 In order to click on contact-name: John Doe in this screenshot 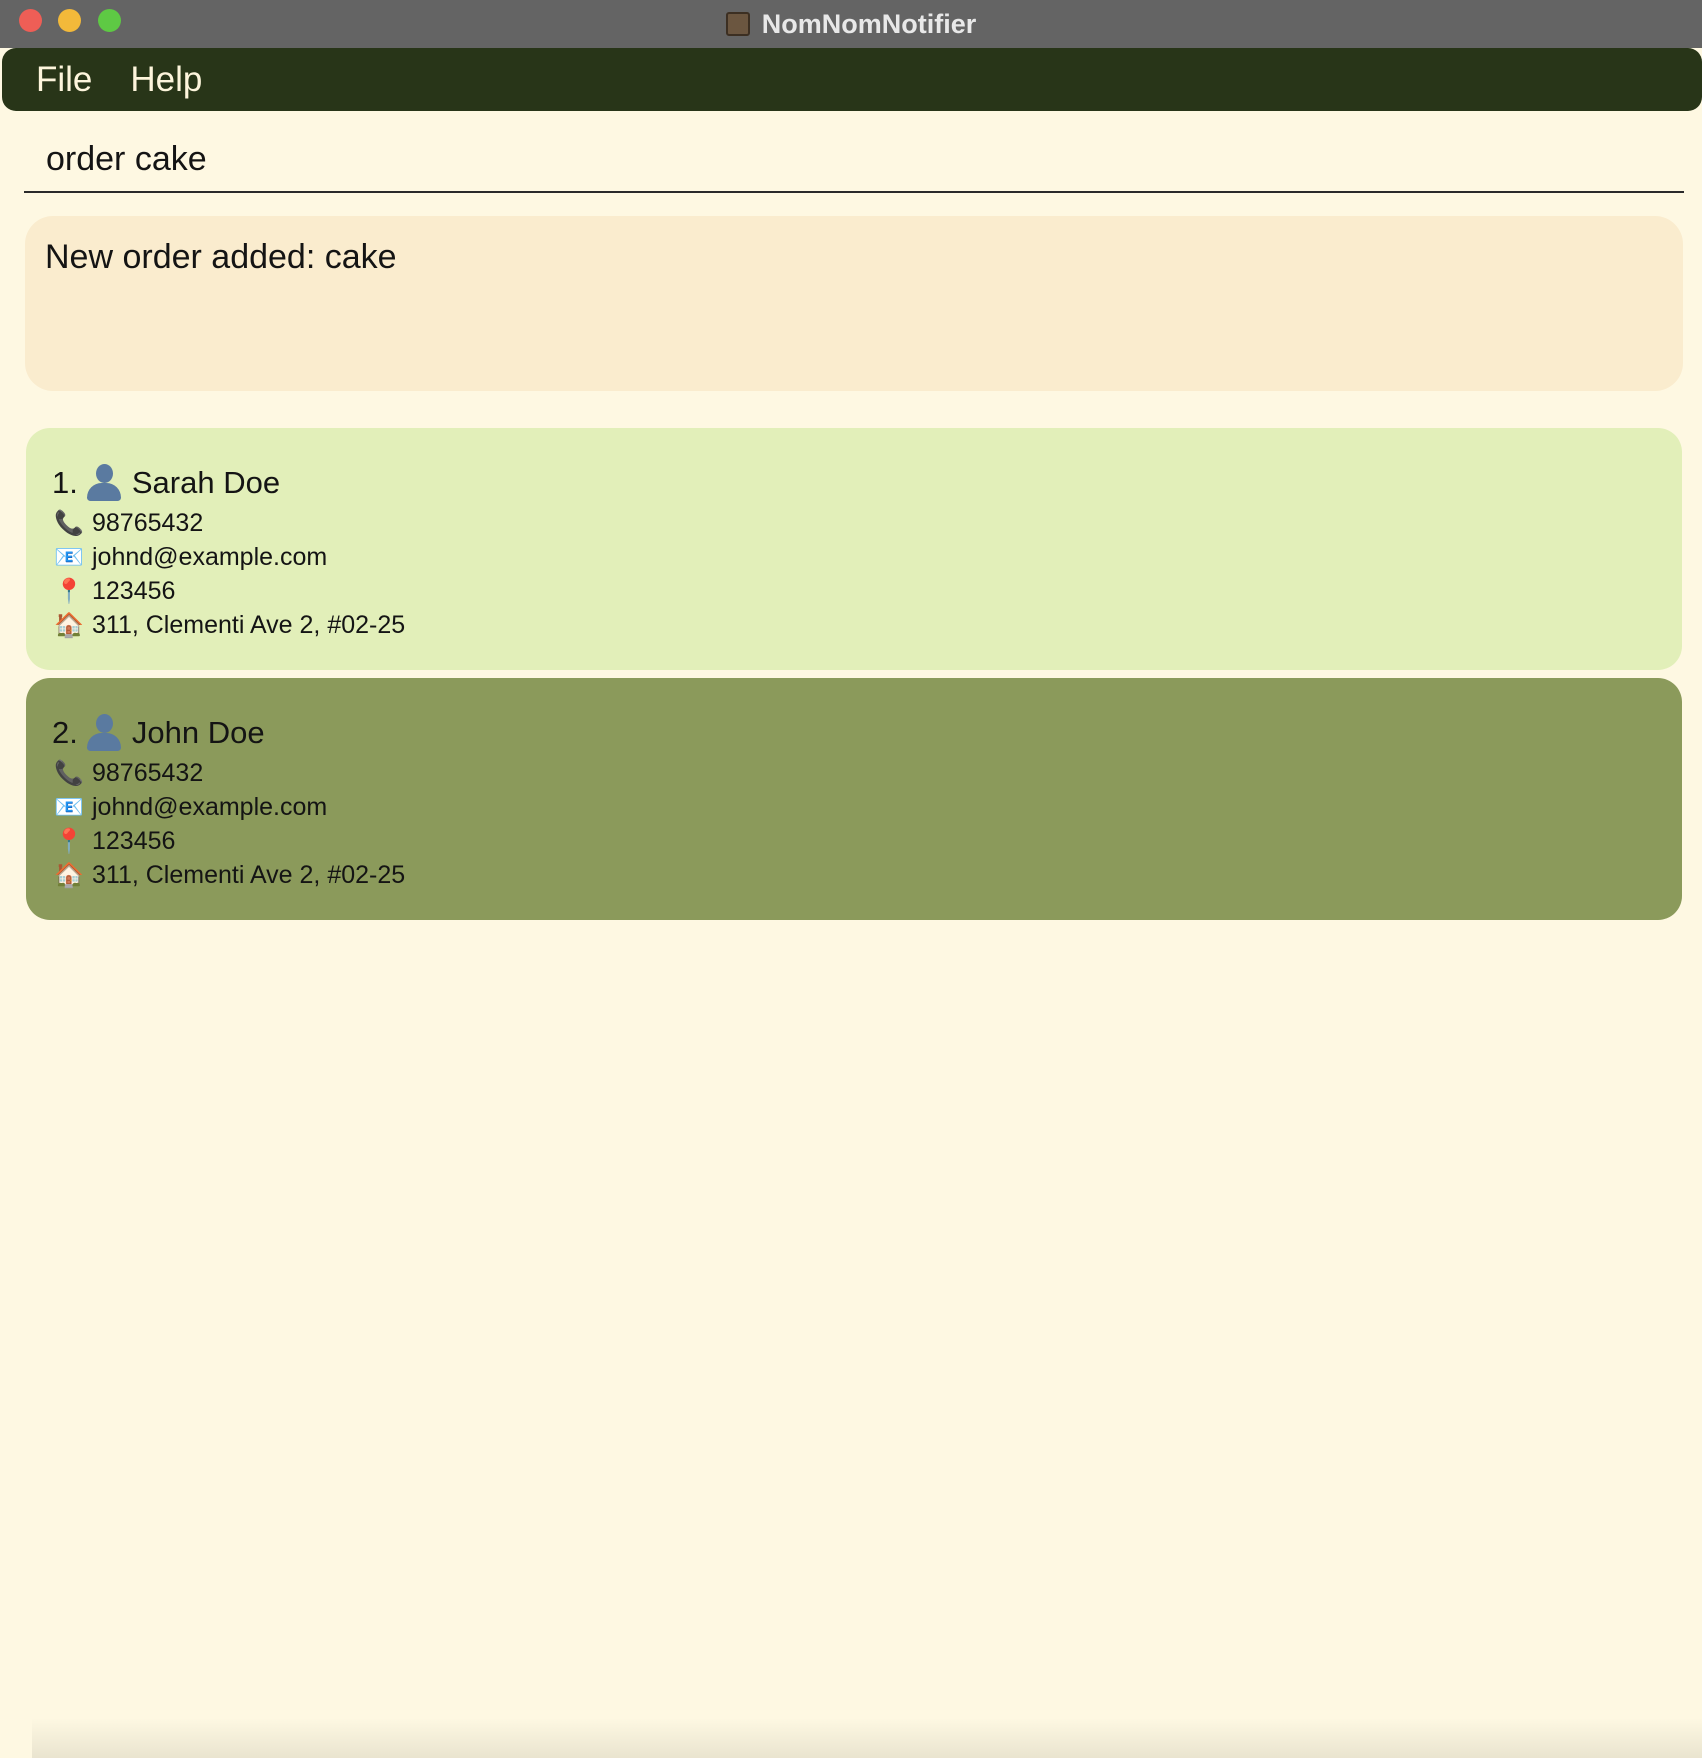, I will do `click(198, 732)`.